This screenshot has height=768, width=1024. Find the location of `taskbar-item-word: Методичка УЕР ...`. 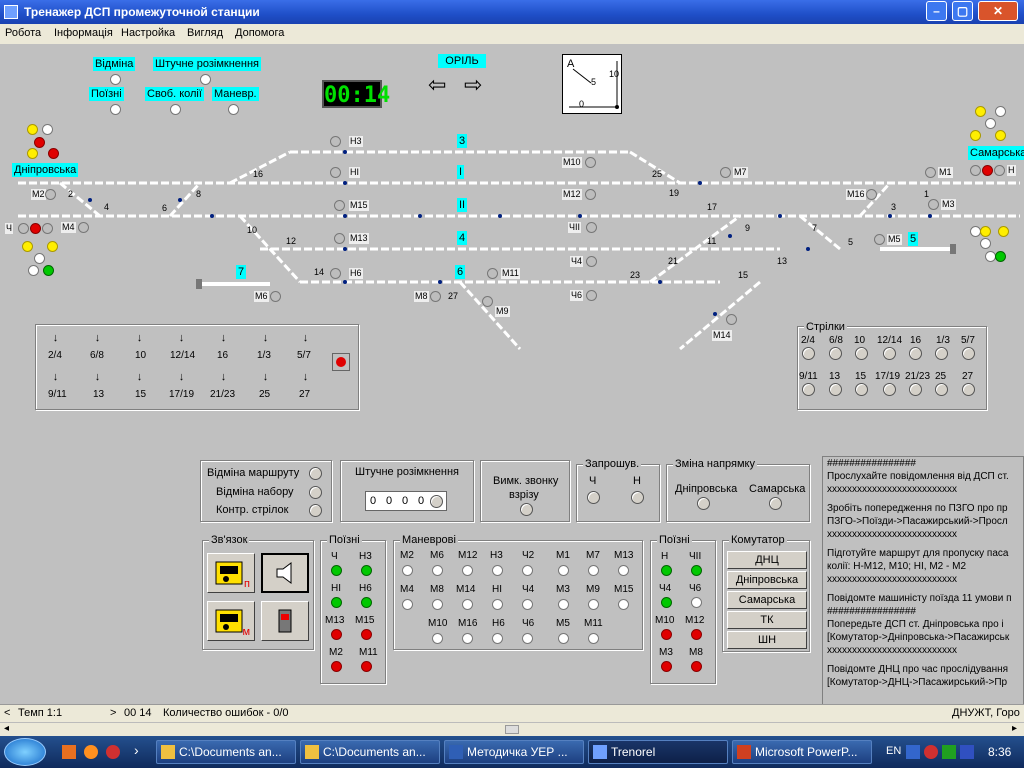

taskbar-item-word: Методичка УЕР ... is located at coordinates (514, 752).